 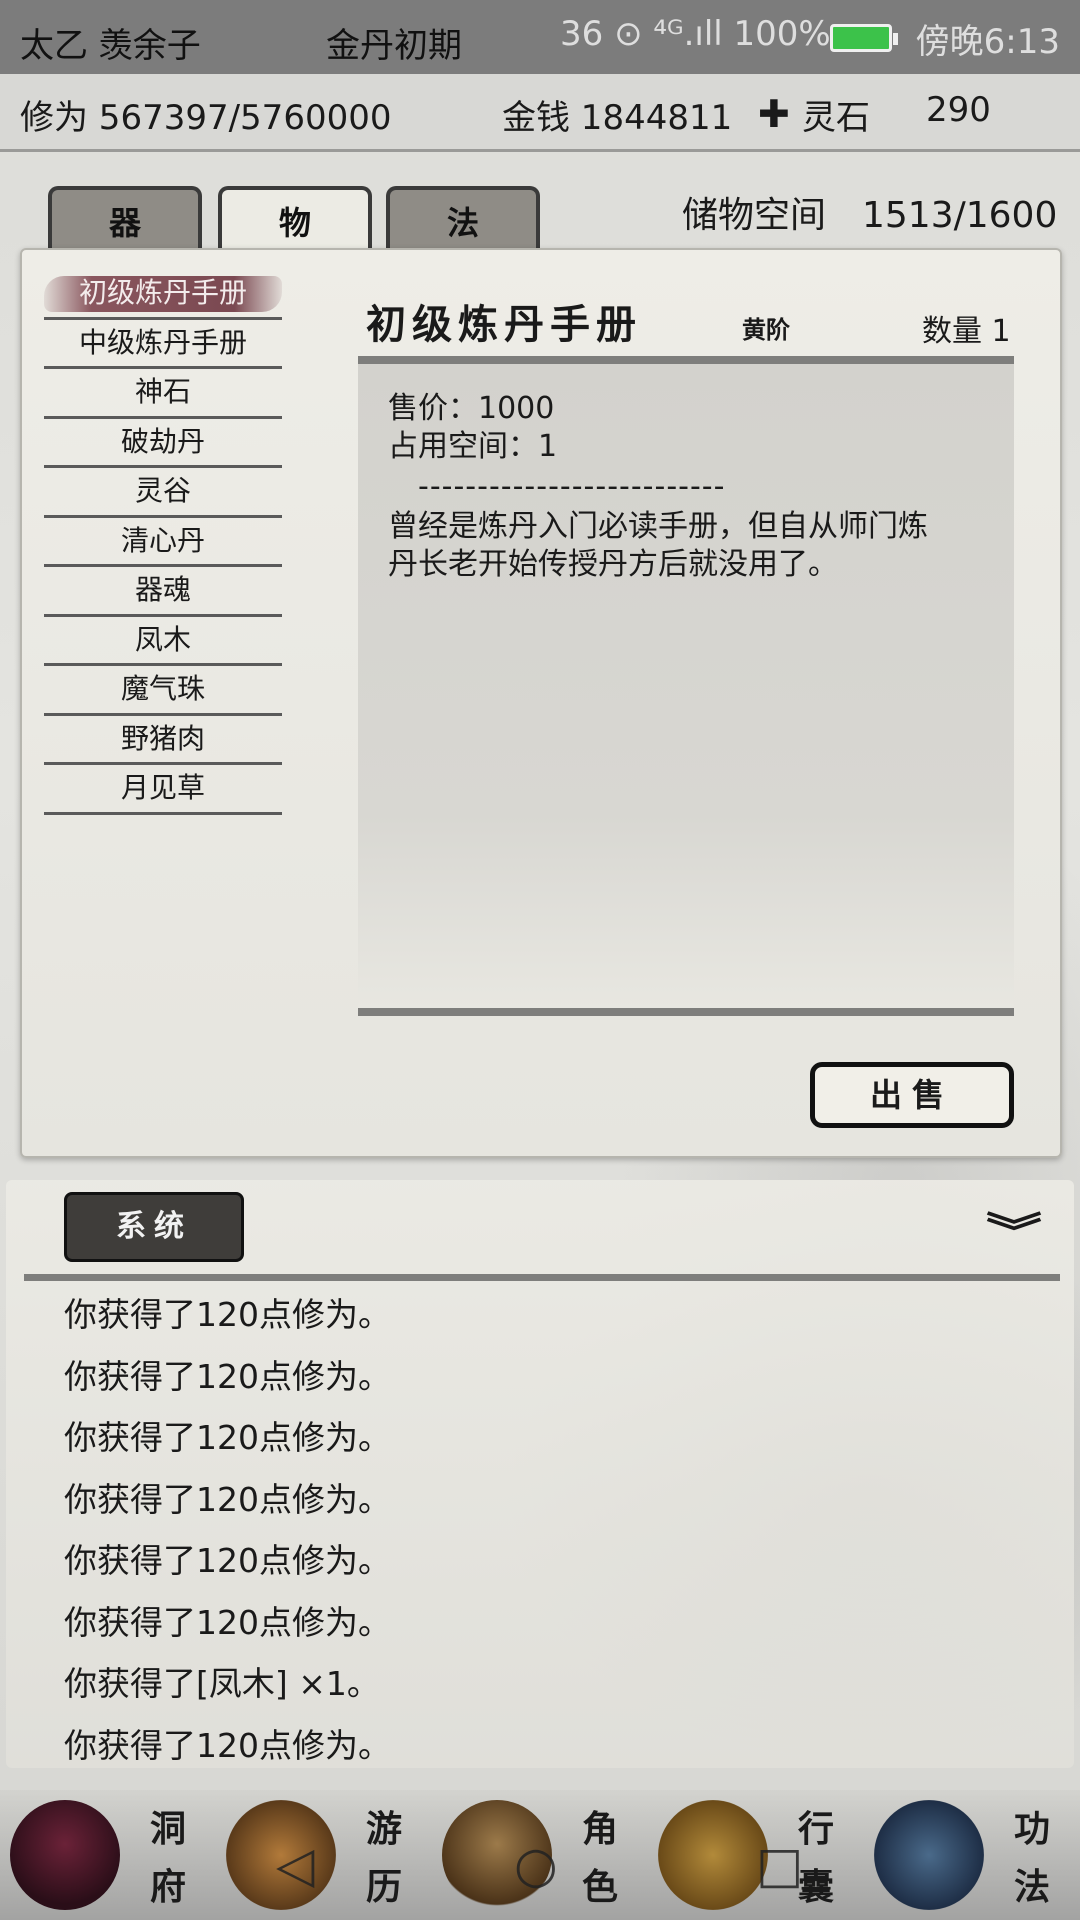 What do you see at coordinates (163, 295) in the screenshot?
I see `list-item: 初级炼丹手册` at bounding box center [163, 295].